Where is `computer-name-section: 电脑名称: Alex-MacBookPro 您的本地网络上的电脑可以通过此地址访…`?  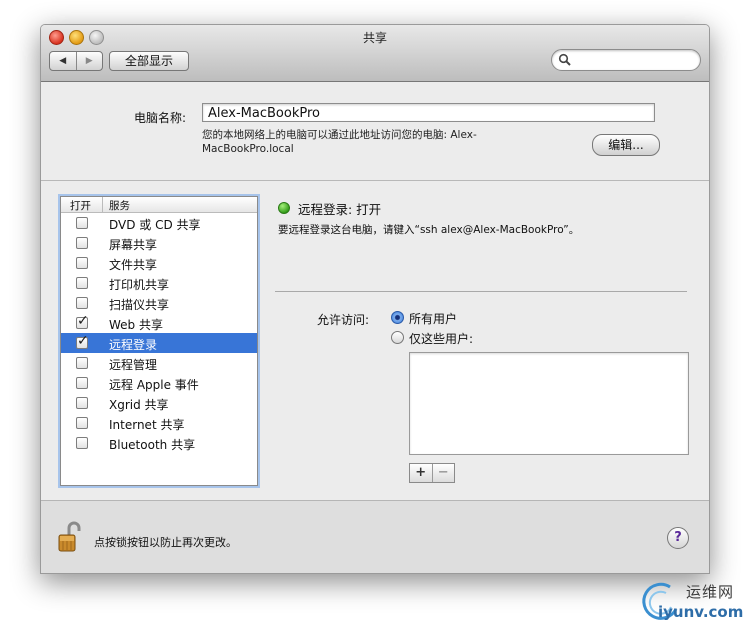
computer-name-section: 电脑名称: Alex-MacBookPro 您的本地网络上的电脑可以通过此地址访… is located at coordinates (375, 131).